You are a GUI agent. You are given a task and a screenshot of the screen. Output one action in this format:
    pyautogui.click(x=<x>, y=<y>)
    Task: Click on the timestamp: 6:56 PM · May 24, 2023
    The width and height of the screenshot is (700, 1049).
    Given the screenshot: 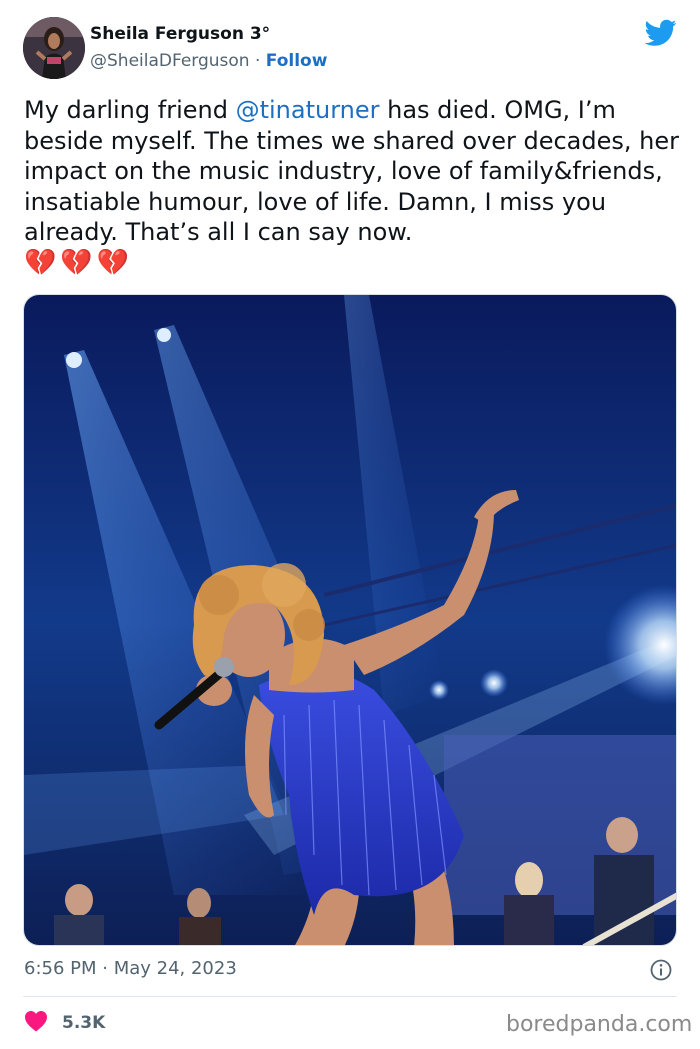 What is the action you would take?
    pyautogui.click(x=130, y=968)
    